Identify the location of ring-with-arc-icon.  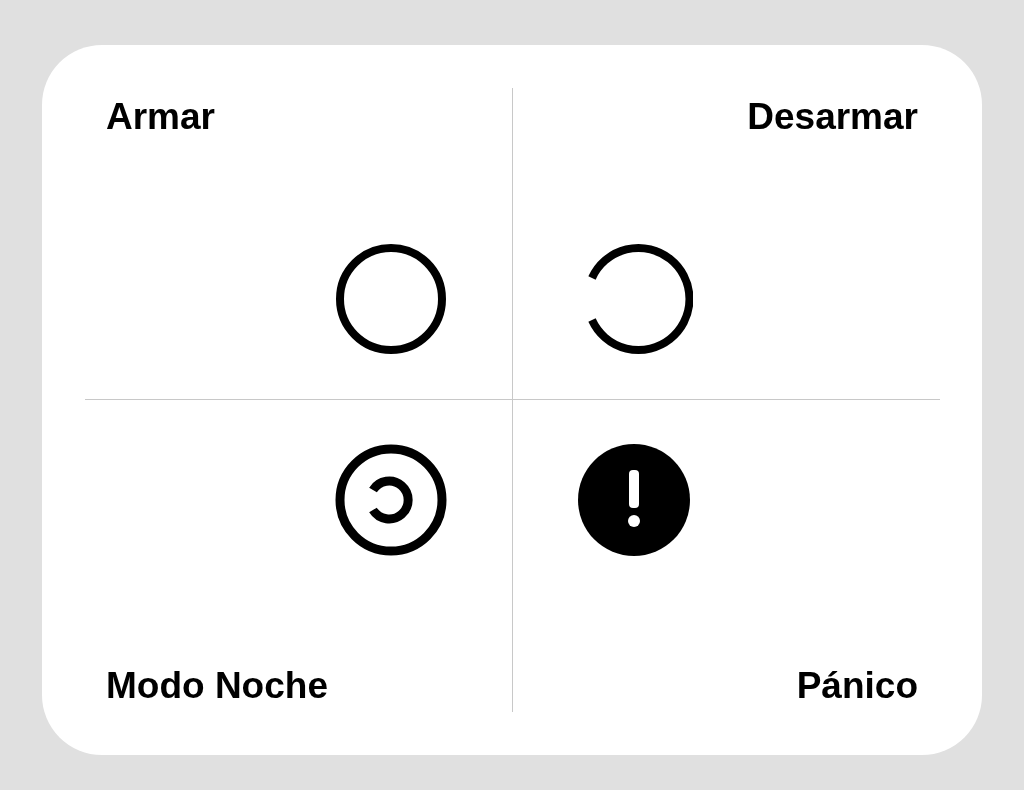
(390, 500).